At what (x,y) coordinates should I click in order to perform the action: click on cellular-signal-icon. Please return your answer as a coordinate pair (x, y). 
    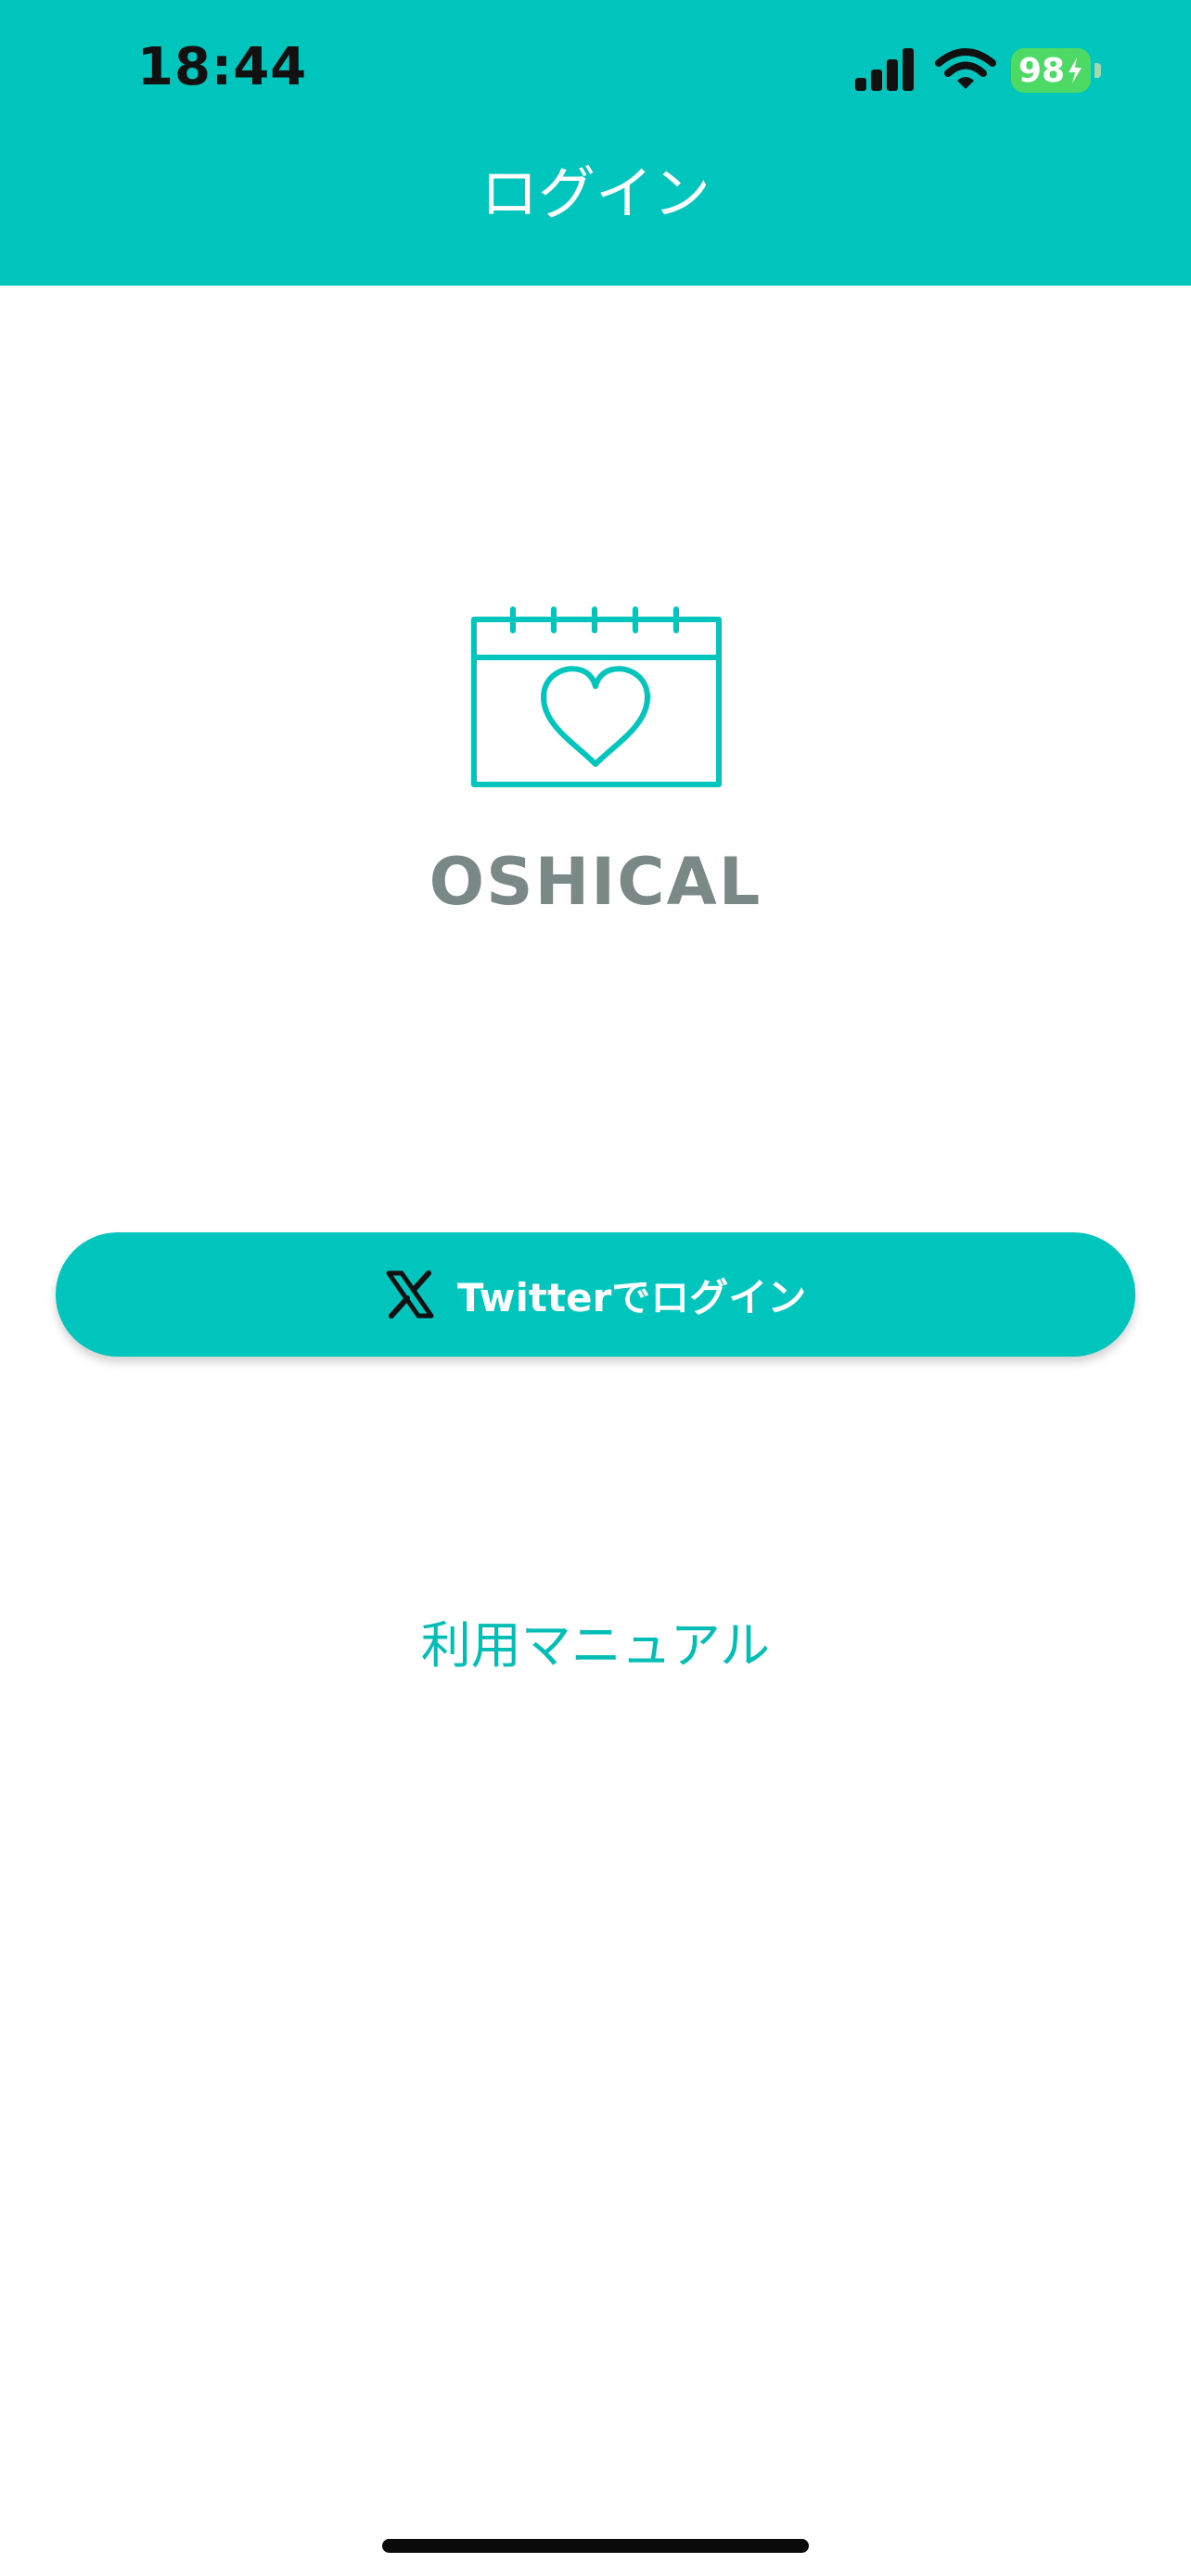
    Looking at the image, I should click on (884, 69).